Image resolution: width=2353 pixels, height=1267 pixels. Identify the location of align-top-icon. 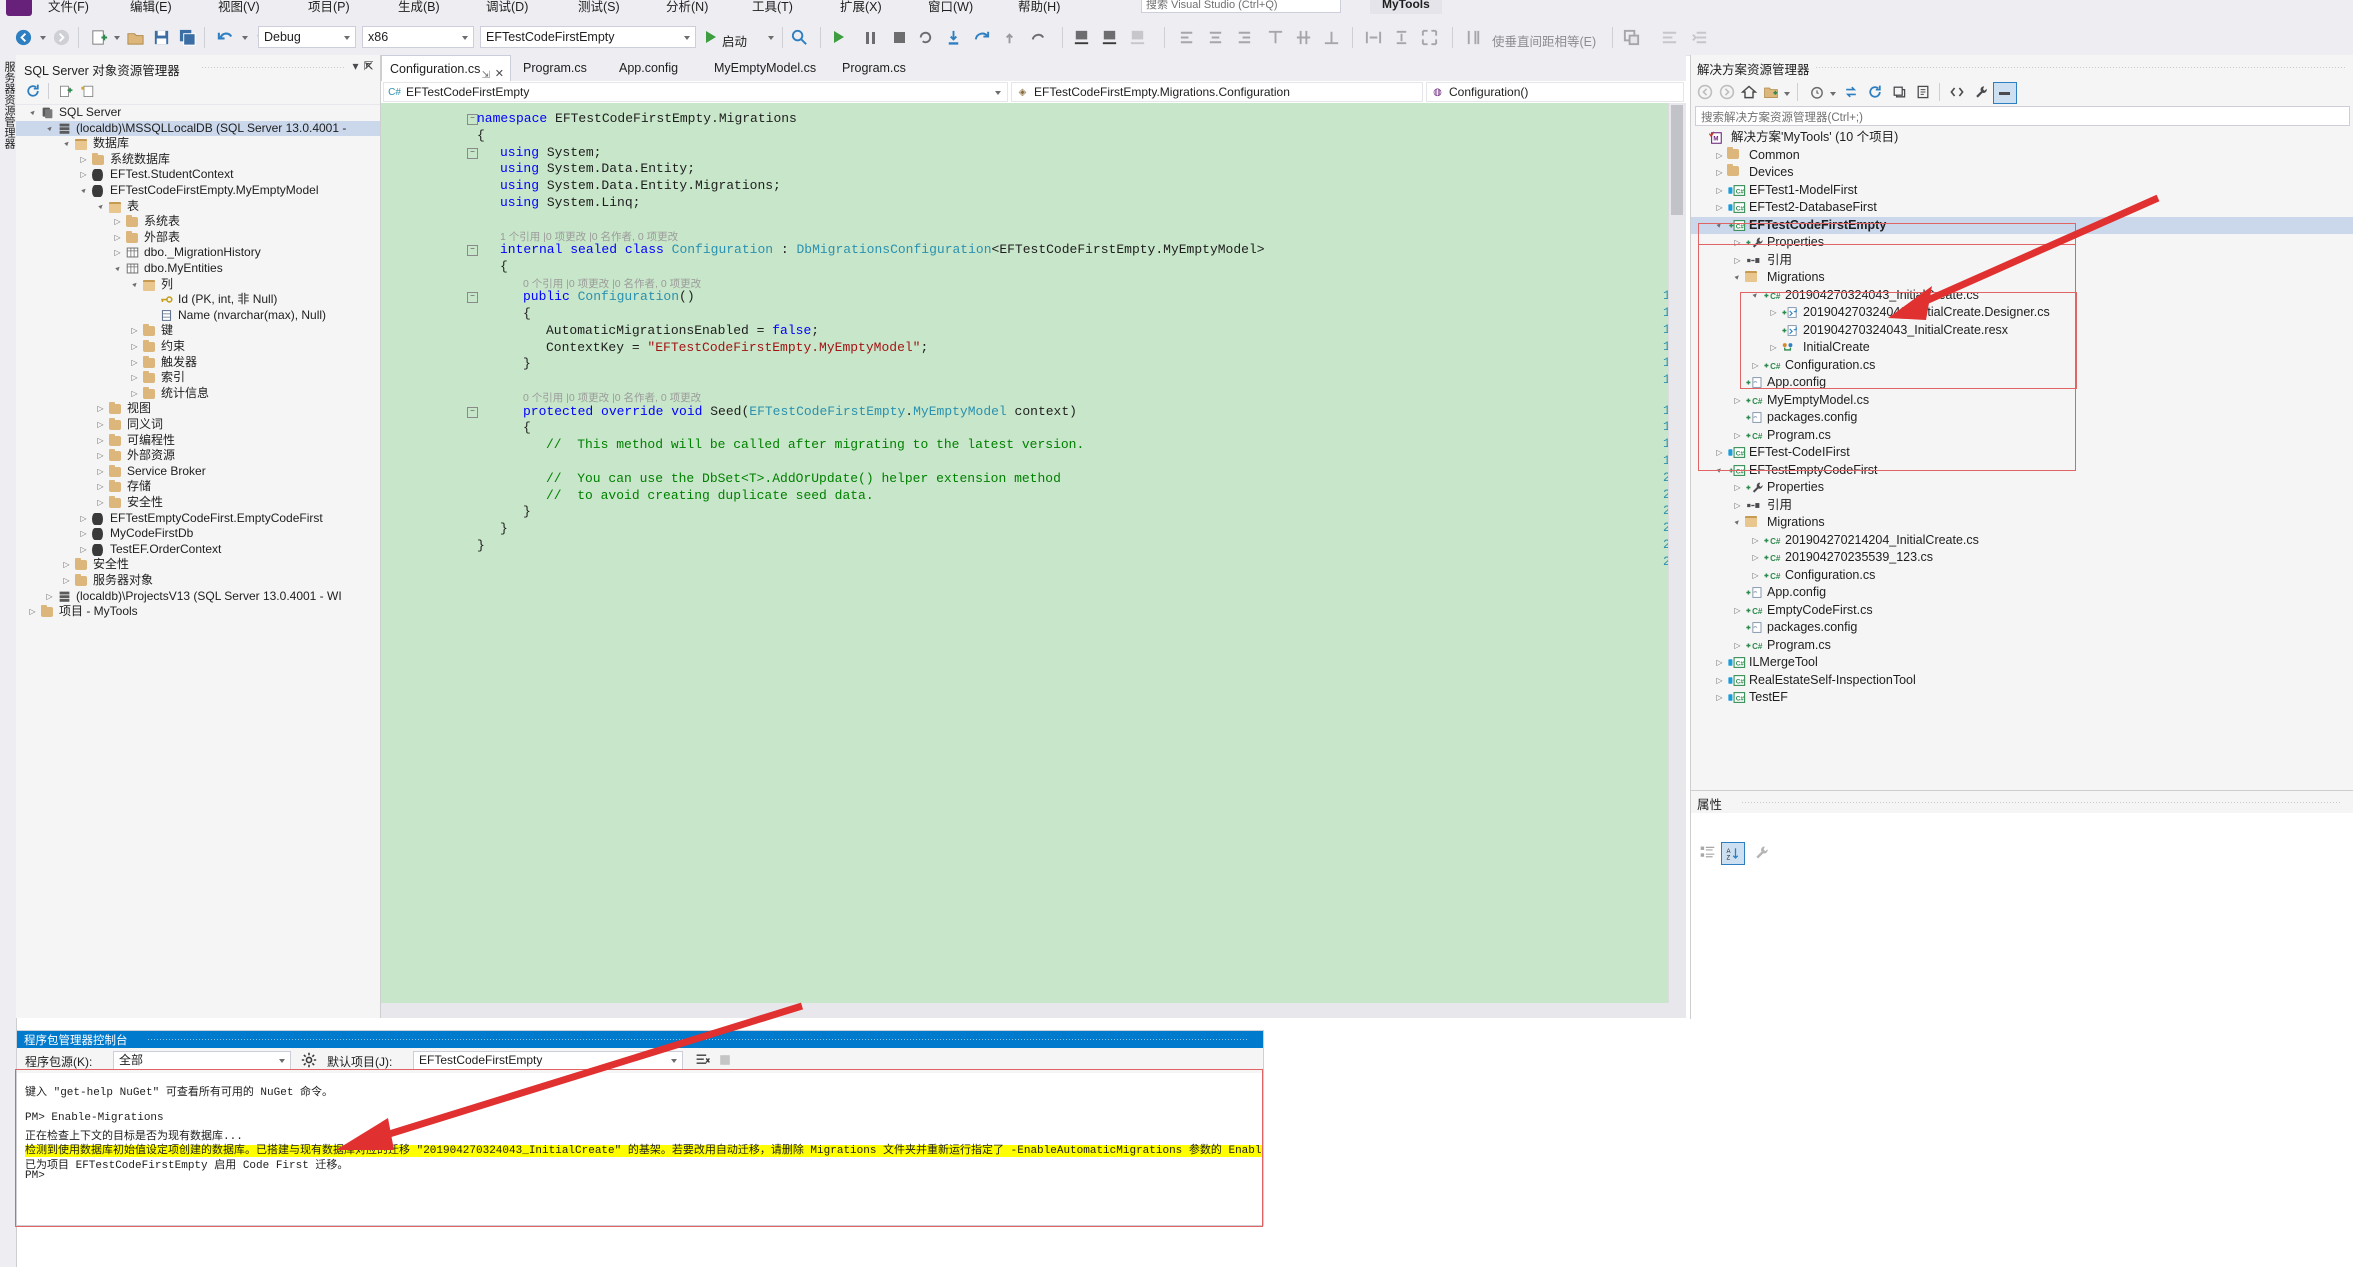
(1275, 37).